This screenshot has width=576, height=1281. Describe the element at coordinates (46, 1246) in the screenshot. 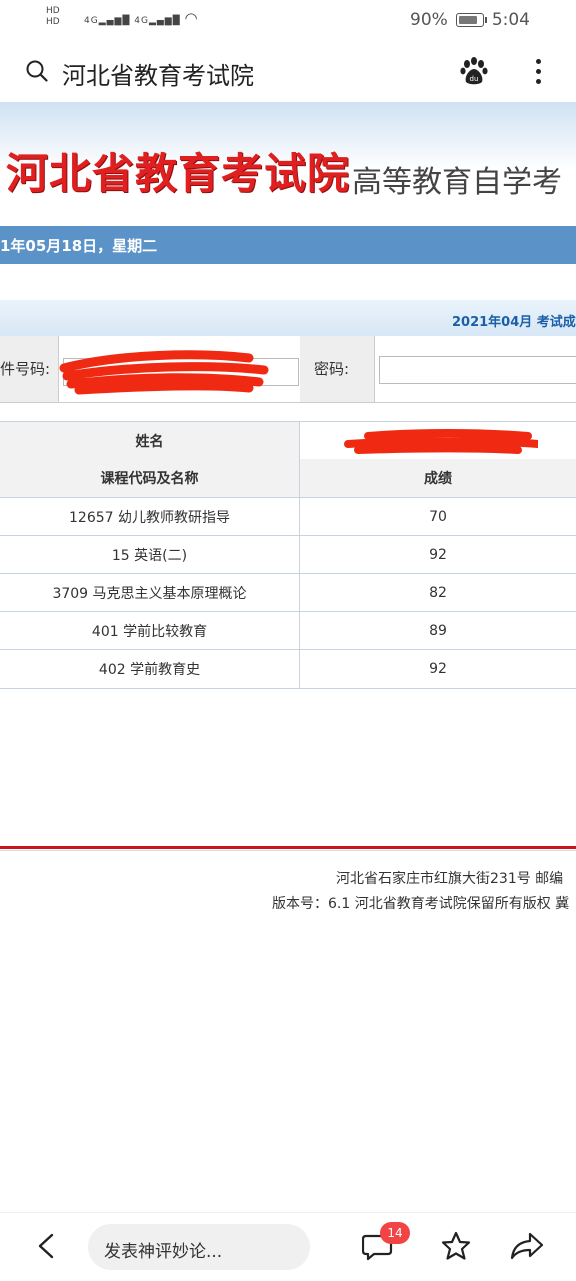

I see `back-arrow-icon` at that location.